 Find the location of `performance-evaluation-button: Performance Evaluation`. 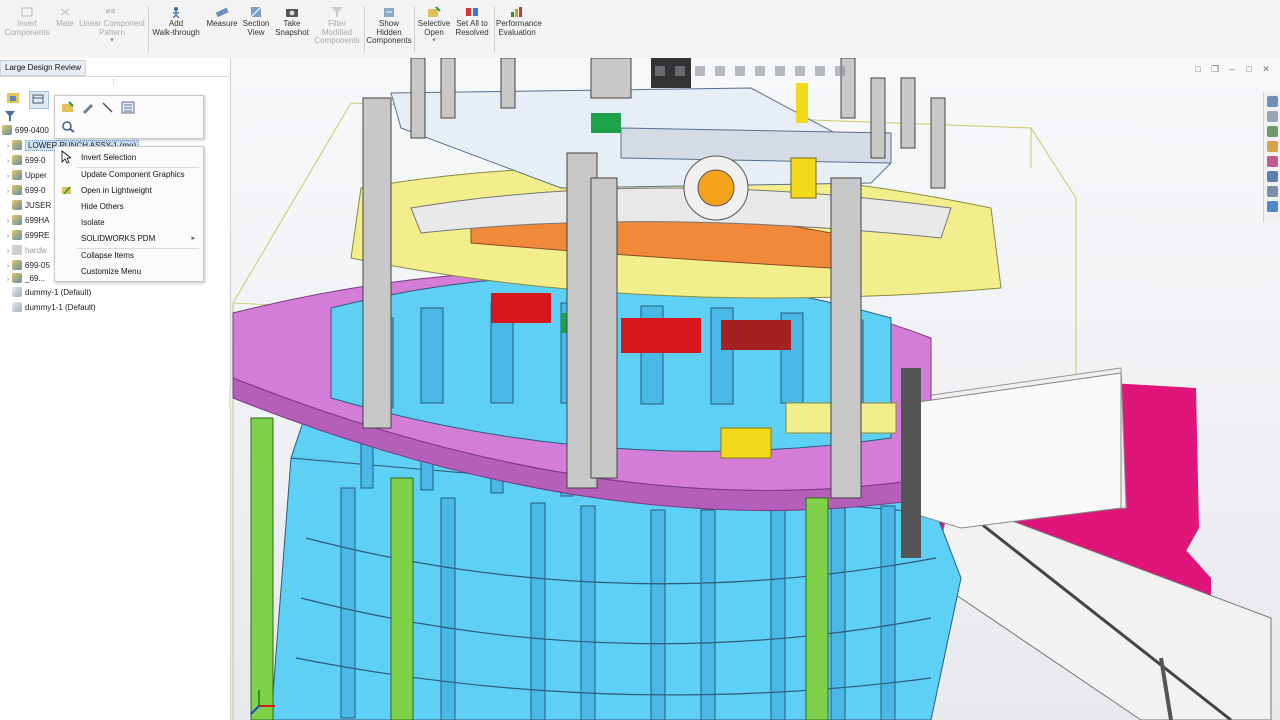

performance-evaluation-button: Performance Evaluation is located at coordinates (519, 21).